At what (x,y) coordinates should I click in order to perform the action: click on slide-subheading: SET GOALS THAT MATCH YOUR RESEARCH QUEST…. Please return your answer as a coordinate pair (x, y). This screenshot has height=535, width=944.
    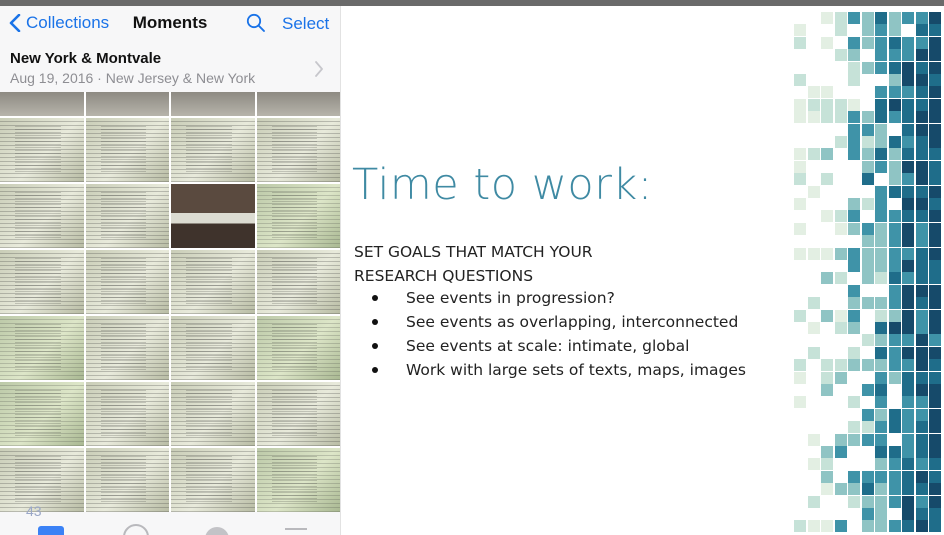
    Looking at the image, I should click on (554, 264).